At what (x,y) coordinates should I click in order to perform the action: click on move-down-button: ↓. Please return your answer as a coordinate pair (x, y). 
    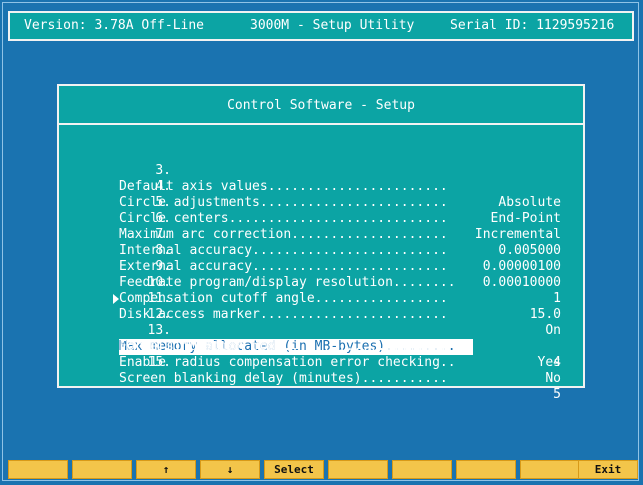
    Looking at the image, I should click on (230, 469).